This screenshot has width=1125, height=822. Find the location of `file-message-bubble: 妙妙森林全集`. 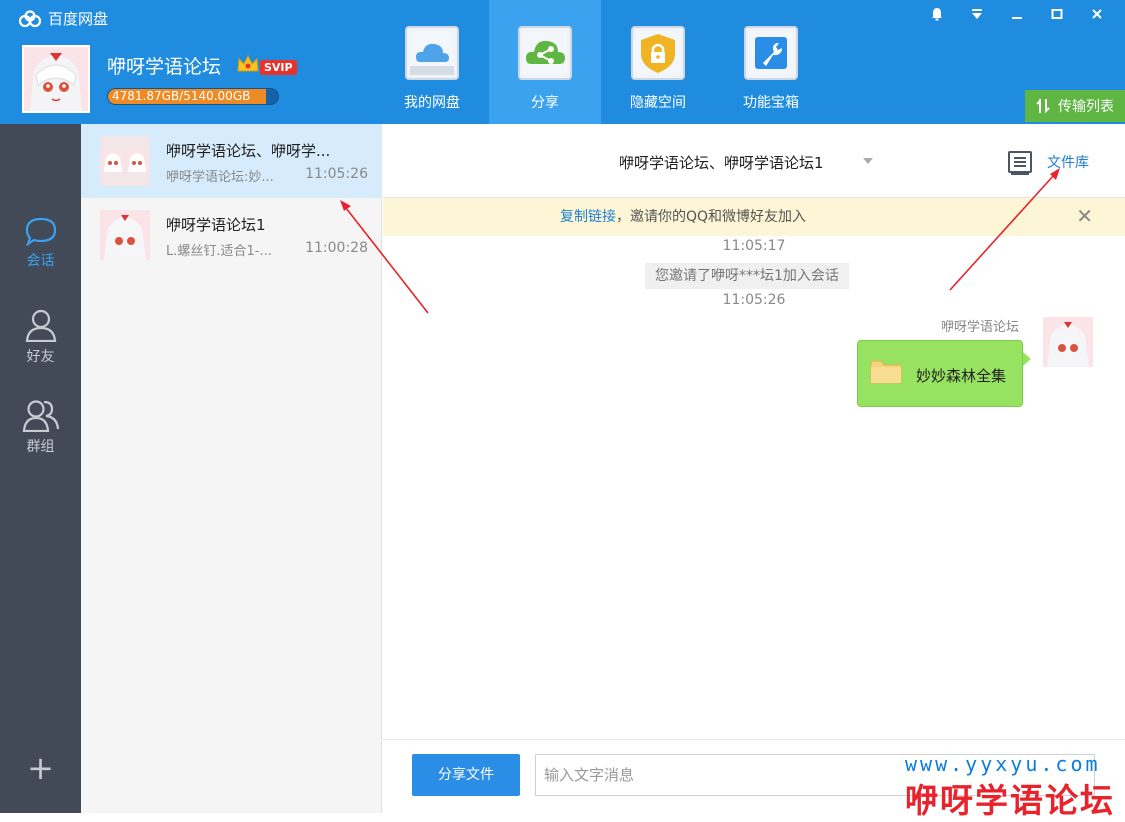

file-message-bubble: 妙妙森林全集 is located at coordinates (940, 373).